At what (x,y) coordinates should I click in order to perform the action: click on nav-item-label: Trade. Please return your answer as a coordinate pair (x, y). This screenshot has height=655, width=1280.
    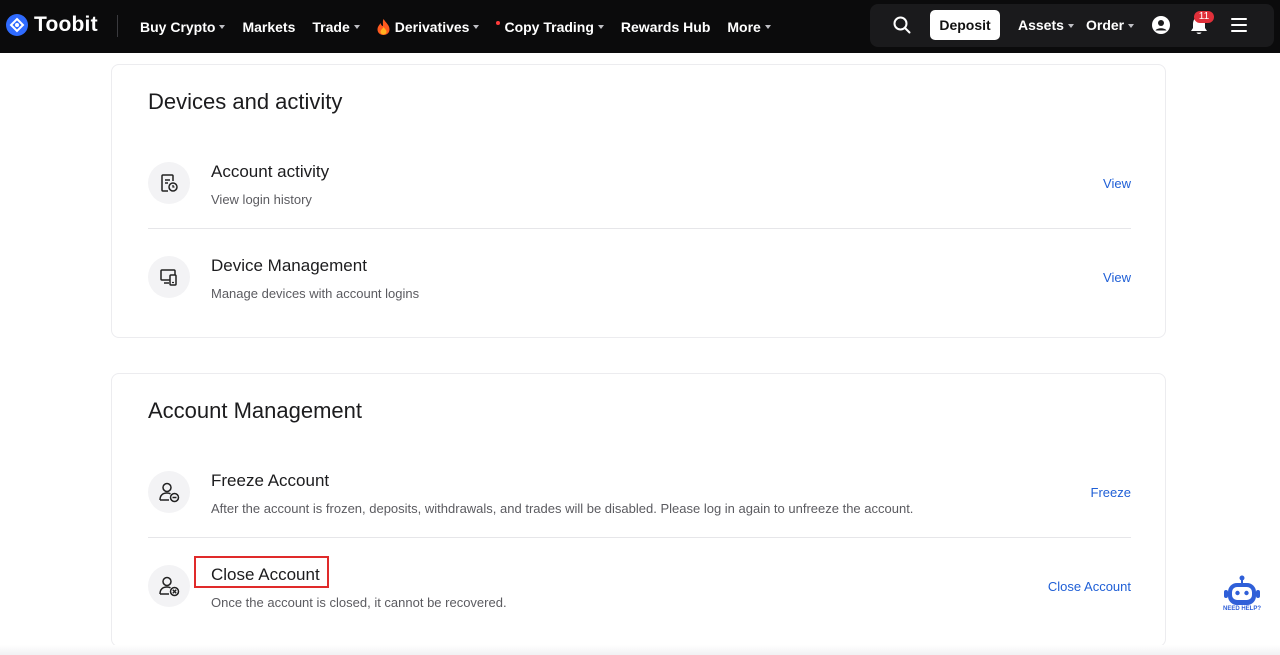
    Looking at the image, I should click on (331, 26).